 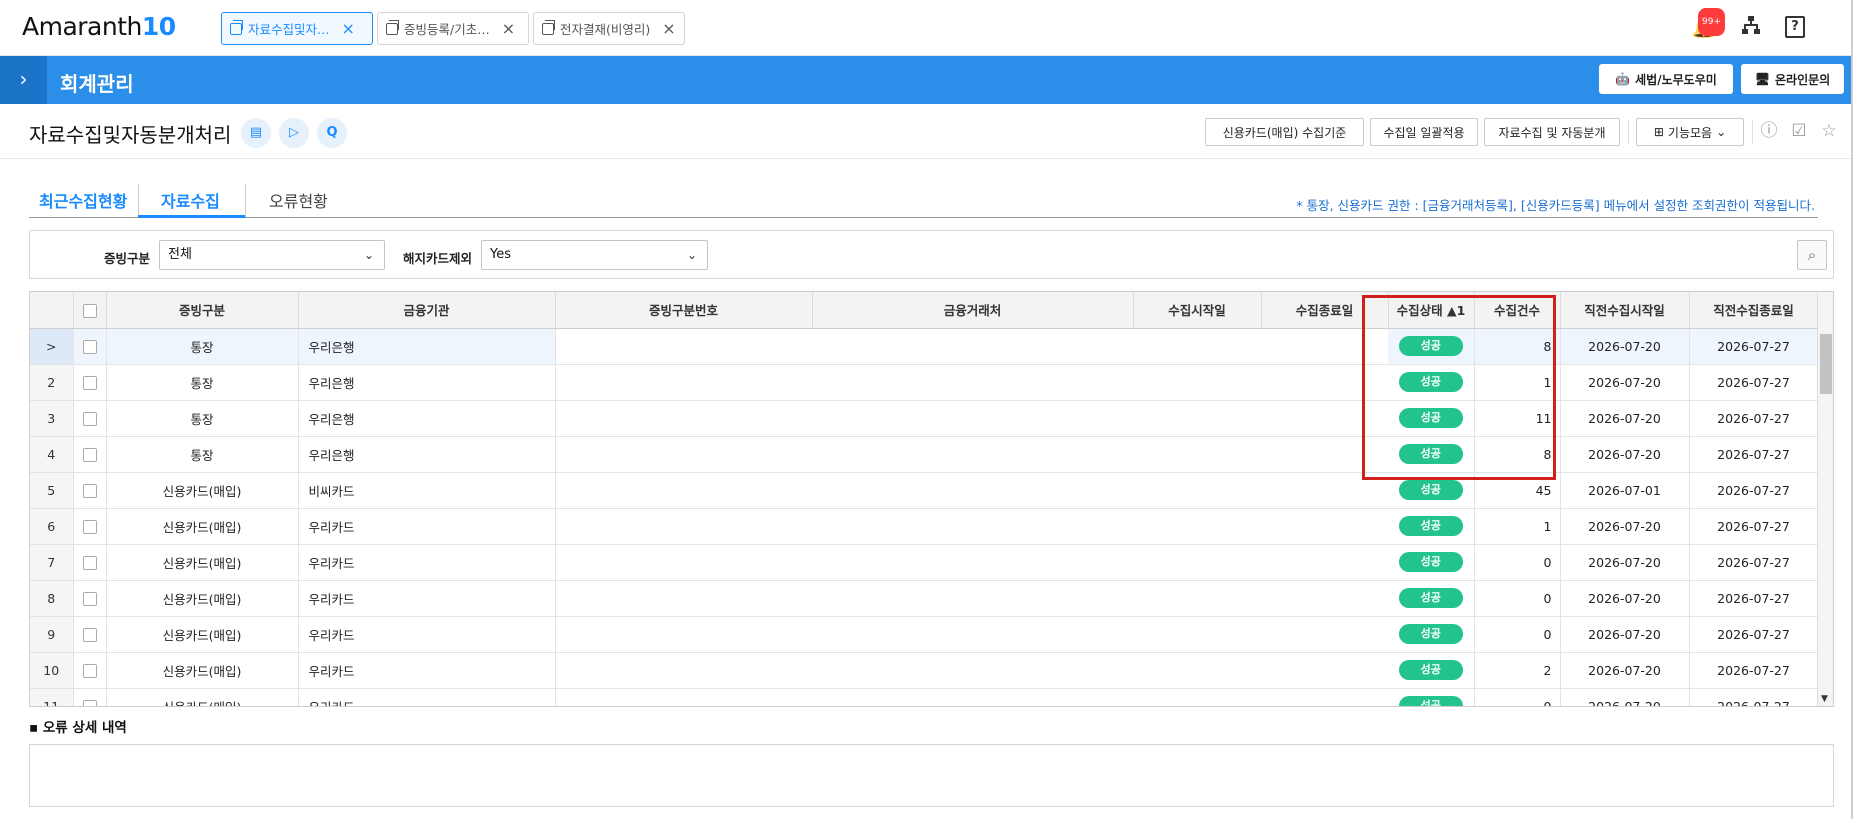 I want to click on header-financial-partner: 금융거래처, so click(x=973, y=310).